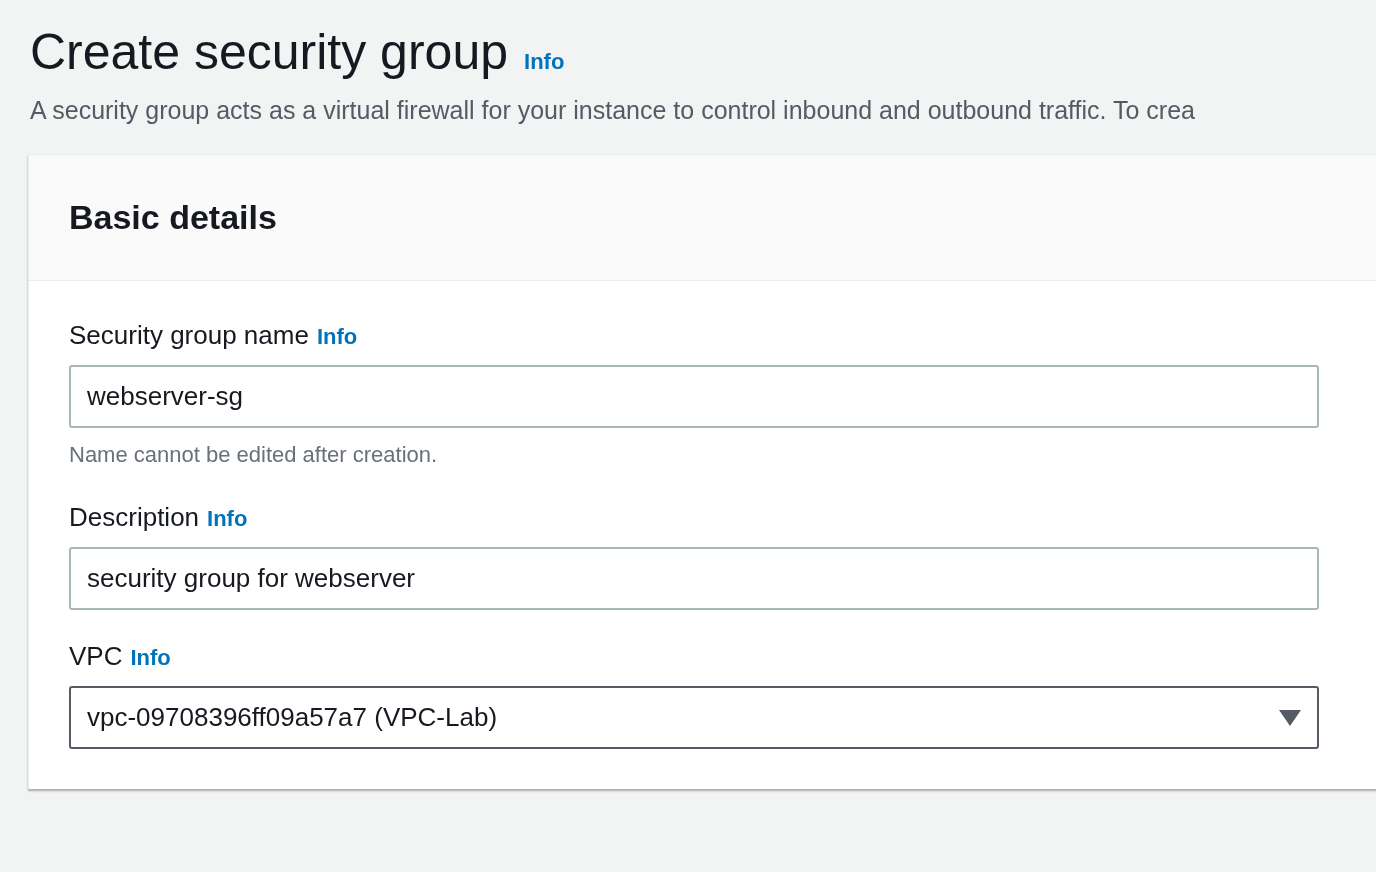 The width and height of the screenshot is (1376, 872). Describe the element at coordinates (173, 217) in the screenshot. I see `panel-title: Basic details` at that location.